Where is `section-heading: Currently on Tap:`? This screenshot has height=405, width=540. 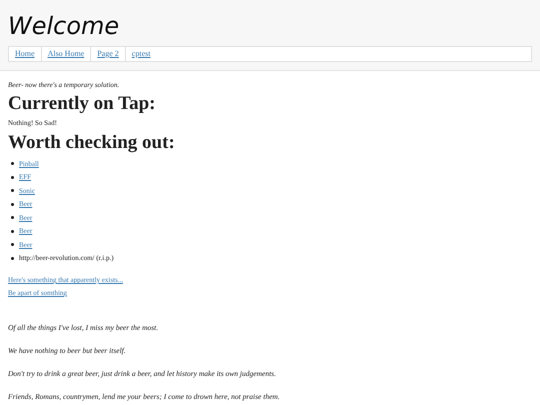
section-heading: Currently on Tap: is located at coordinates (82, 104).